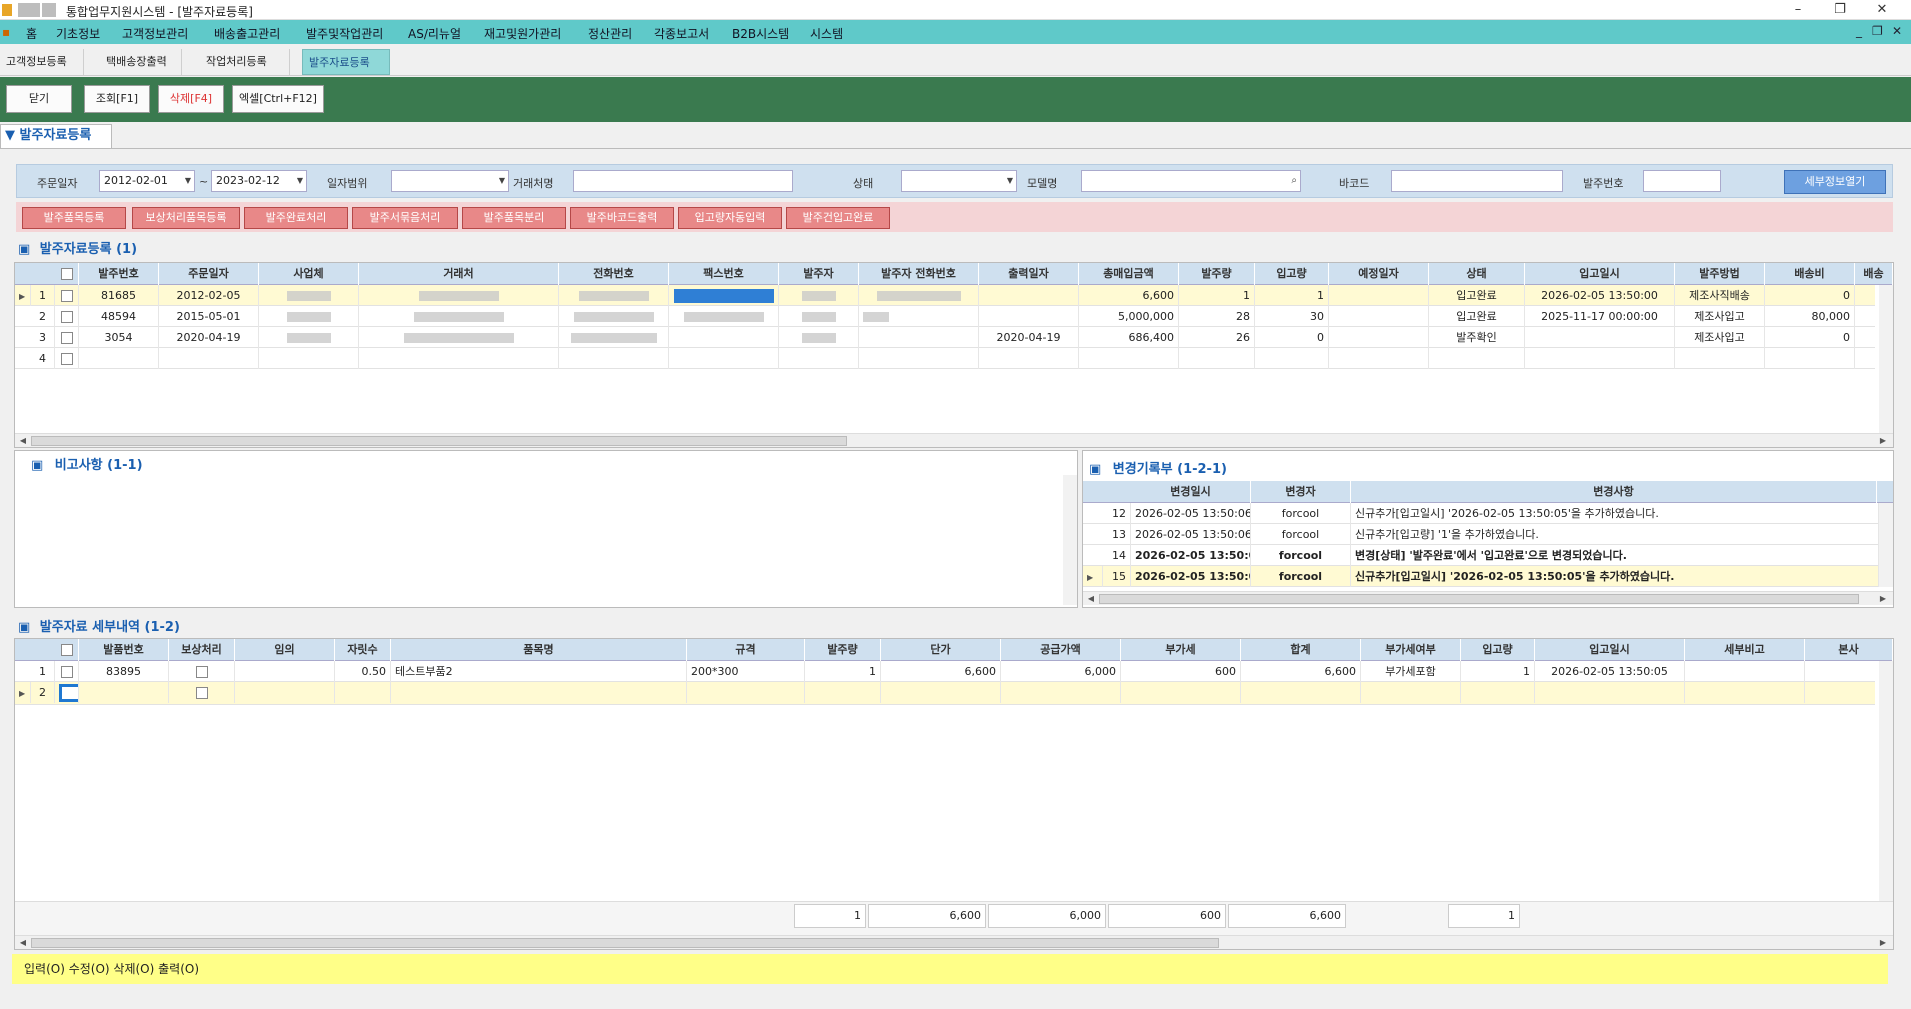 The image size is (1911, 1009). I want to click on close-button: 닫기, so click(39, 99).